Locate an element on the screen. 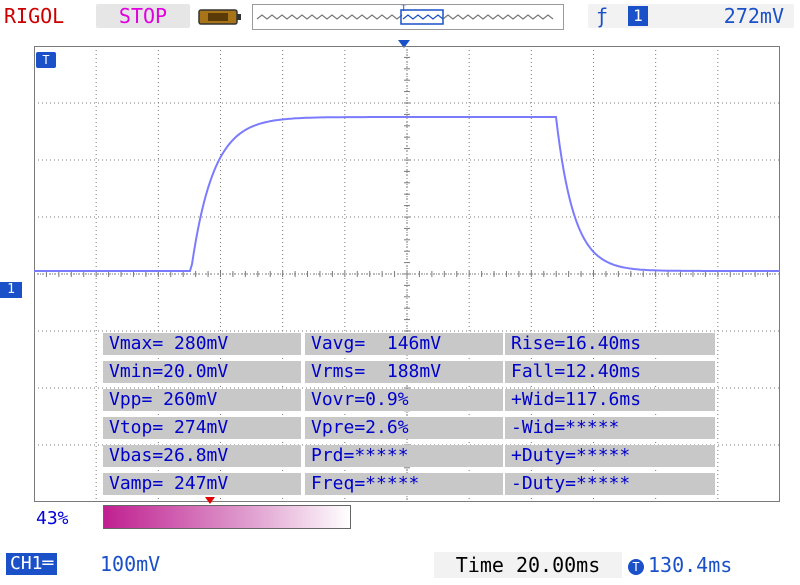  measurement-cell: Vovr=0.9% is located at coordinates (404, 400).